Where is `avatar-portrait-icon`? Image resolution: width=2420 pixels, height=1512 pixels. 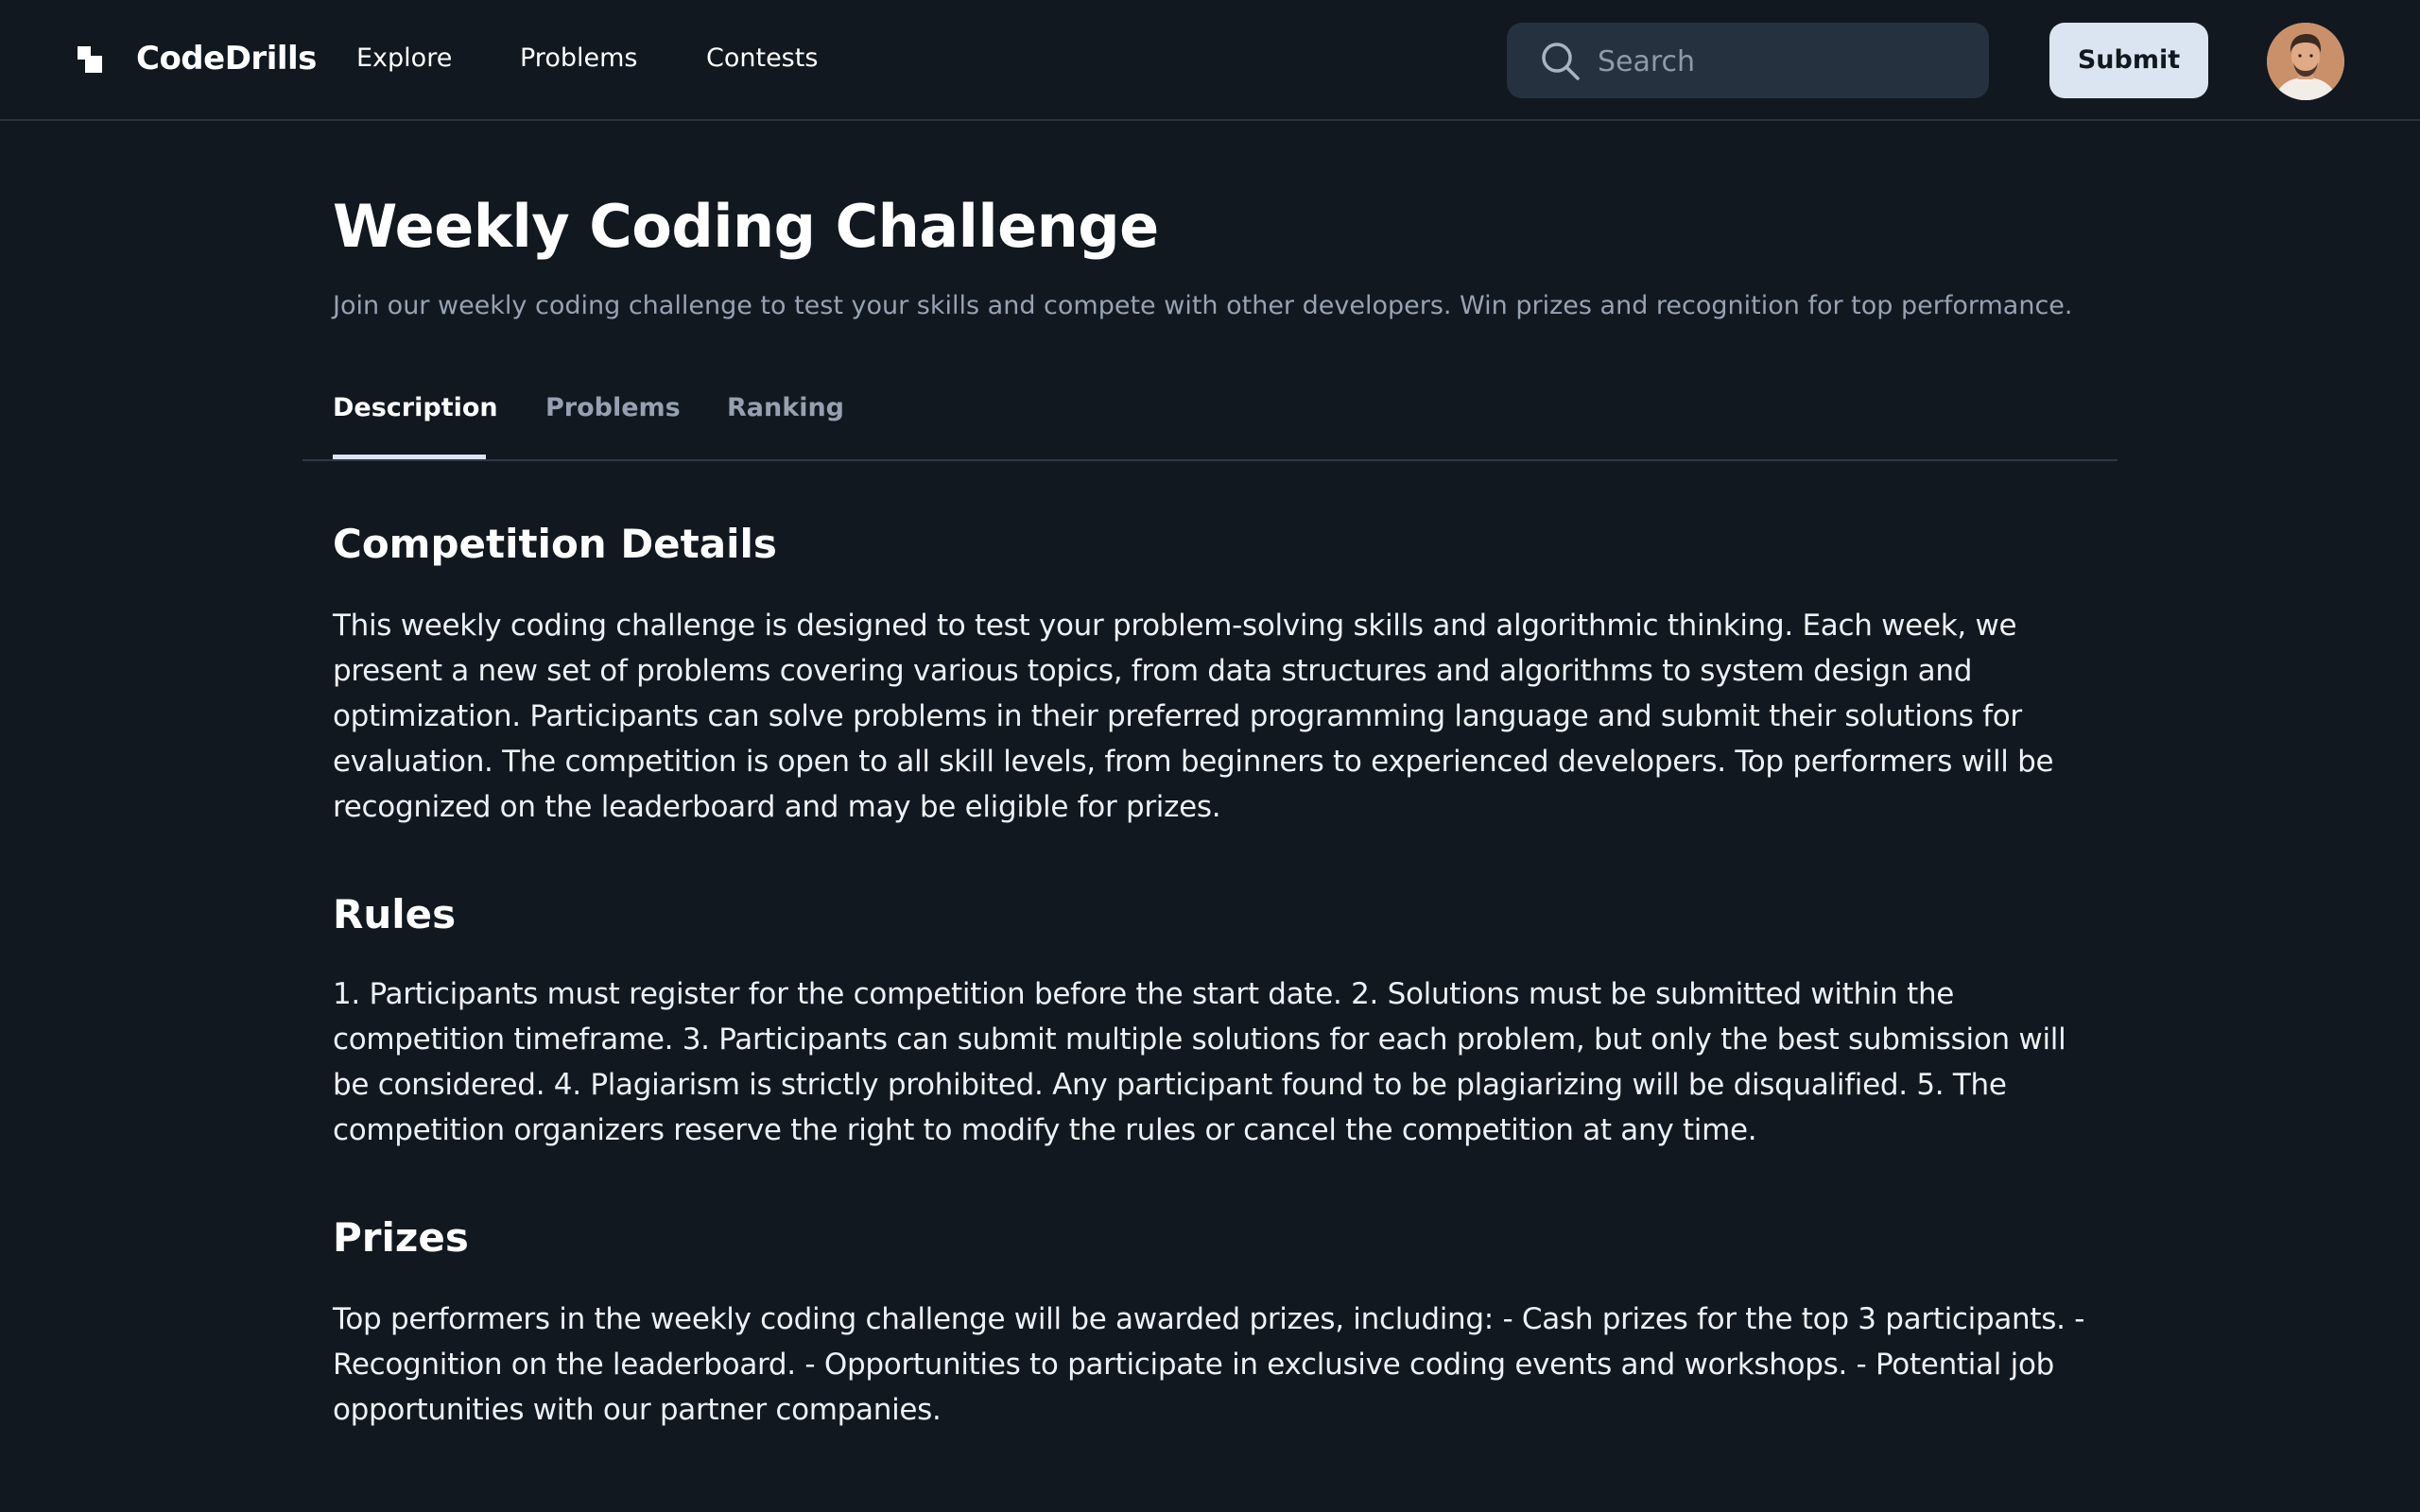
avatar-portrait-icon is located at coordinates (2305, 61).